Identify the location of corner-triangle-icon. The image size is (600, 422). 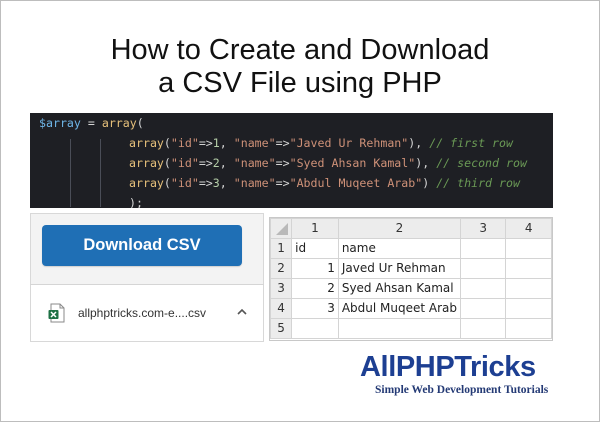
(282, 229).